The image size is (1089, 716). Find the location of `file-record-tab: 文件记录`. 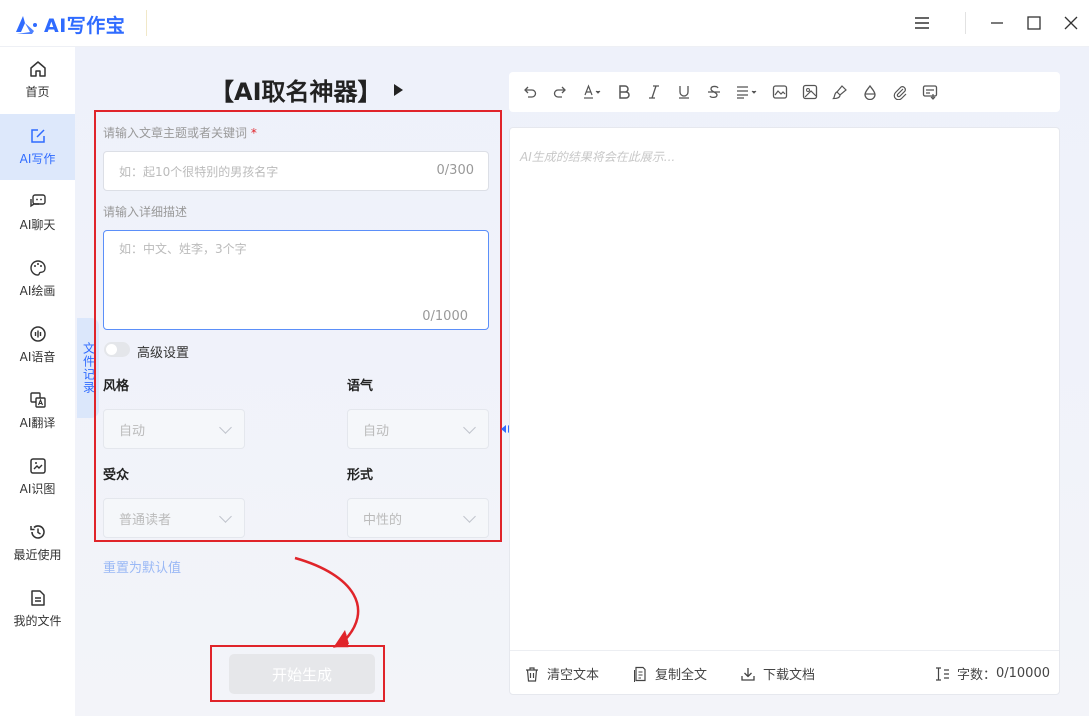

file-record-tab: 文件记录 is located at coordinates (88, 368).